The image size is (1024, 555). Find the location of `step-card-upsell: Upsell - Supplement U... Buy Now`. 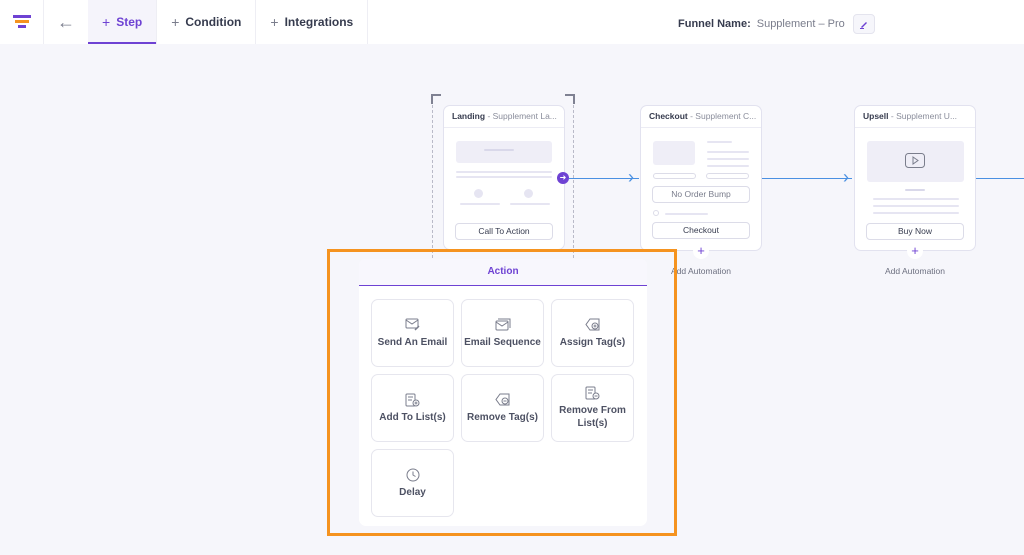

step-card-upsell: Upsell - Supplement U... Buy Now is located at coordinates (915, 178).